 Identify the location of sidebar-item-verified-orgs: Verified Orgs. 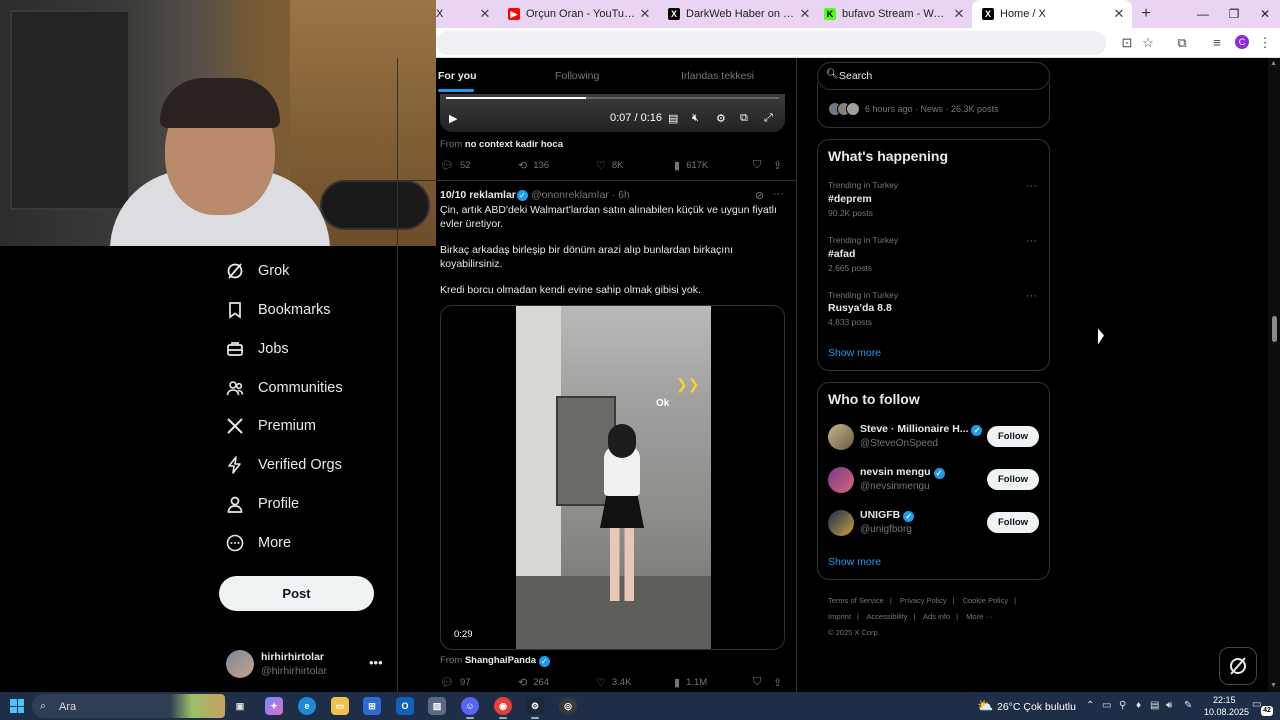
(284, 465).